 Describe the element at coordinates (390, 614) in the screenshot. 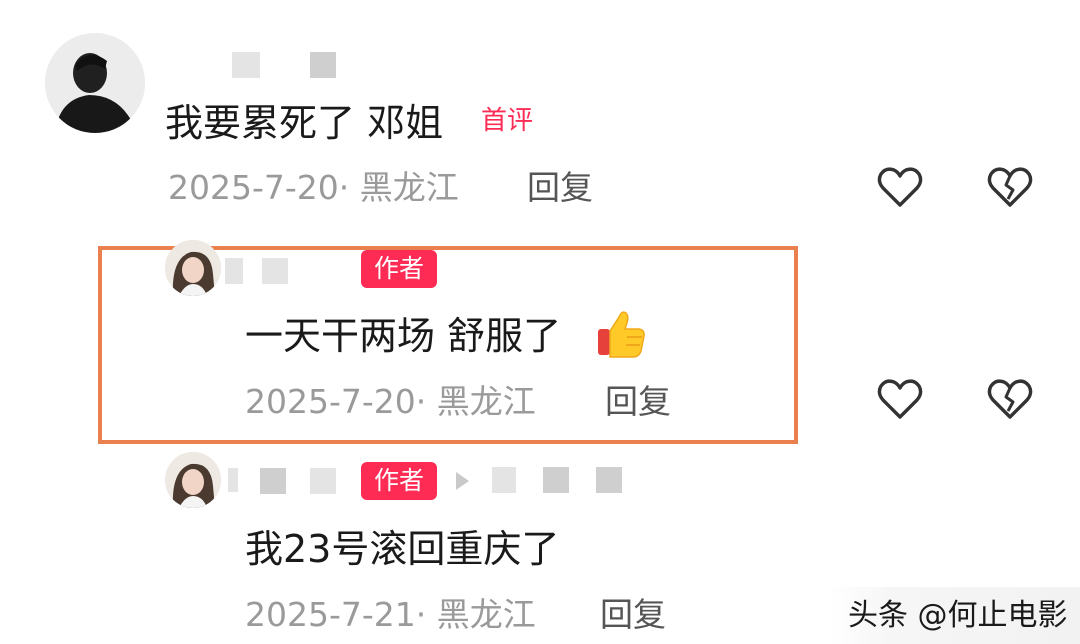

I see `comment-meta: 2025-7-21· 黑龙江` at that location.